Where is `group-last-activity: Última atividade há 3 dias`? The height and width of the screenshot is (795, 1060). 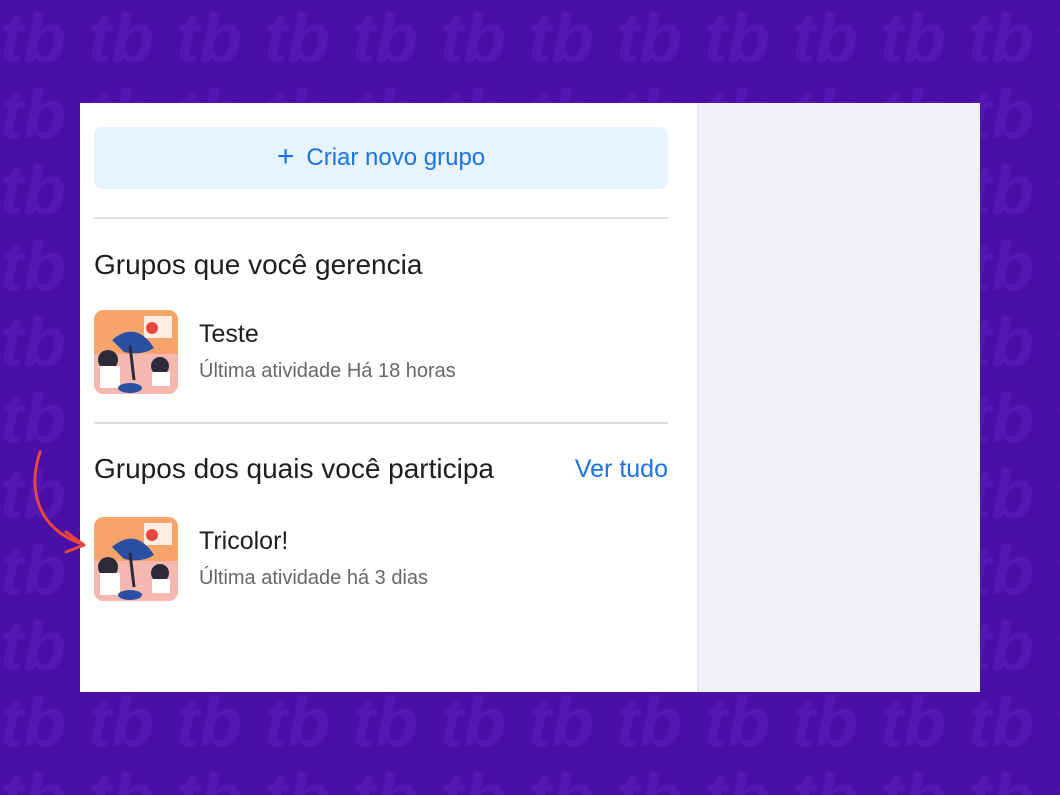
group-last-activity: Última atividade há 3 dias is located at coordinates (314, 578).